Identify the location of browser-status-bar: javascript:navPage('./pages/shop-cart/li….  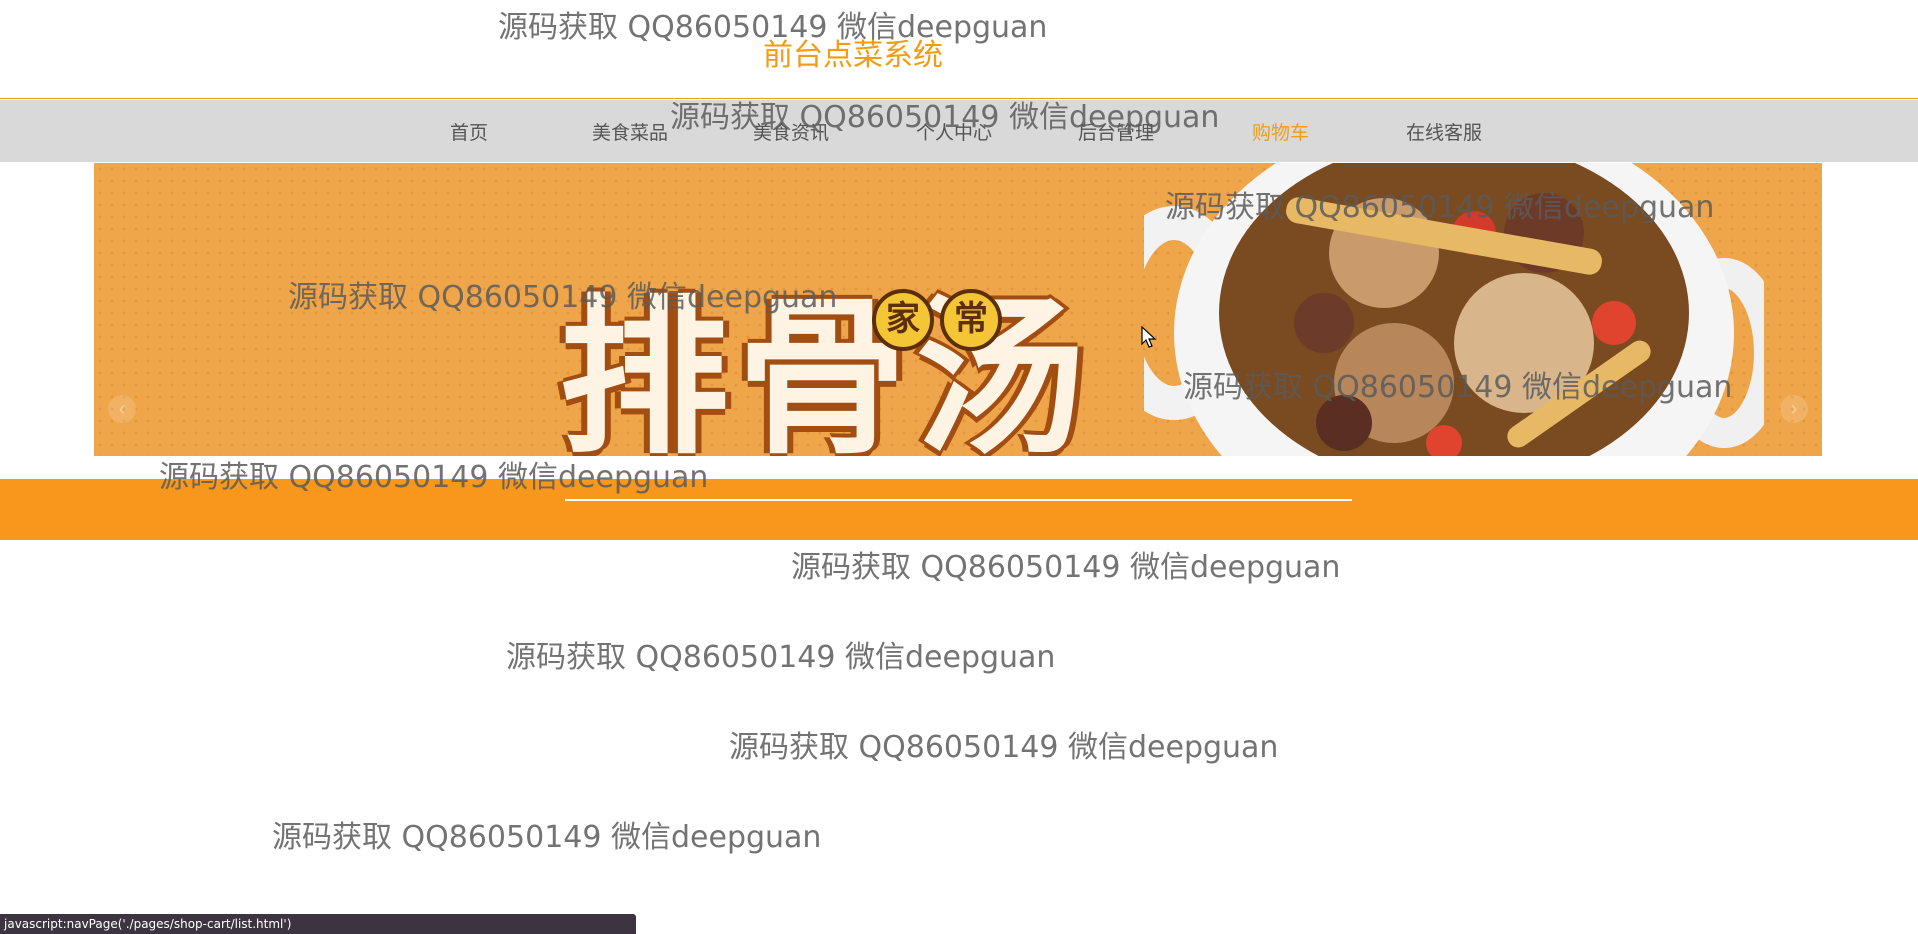
(318, 924).